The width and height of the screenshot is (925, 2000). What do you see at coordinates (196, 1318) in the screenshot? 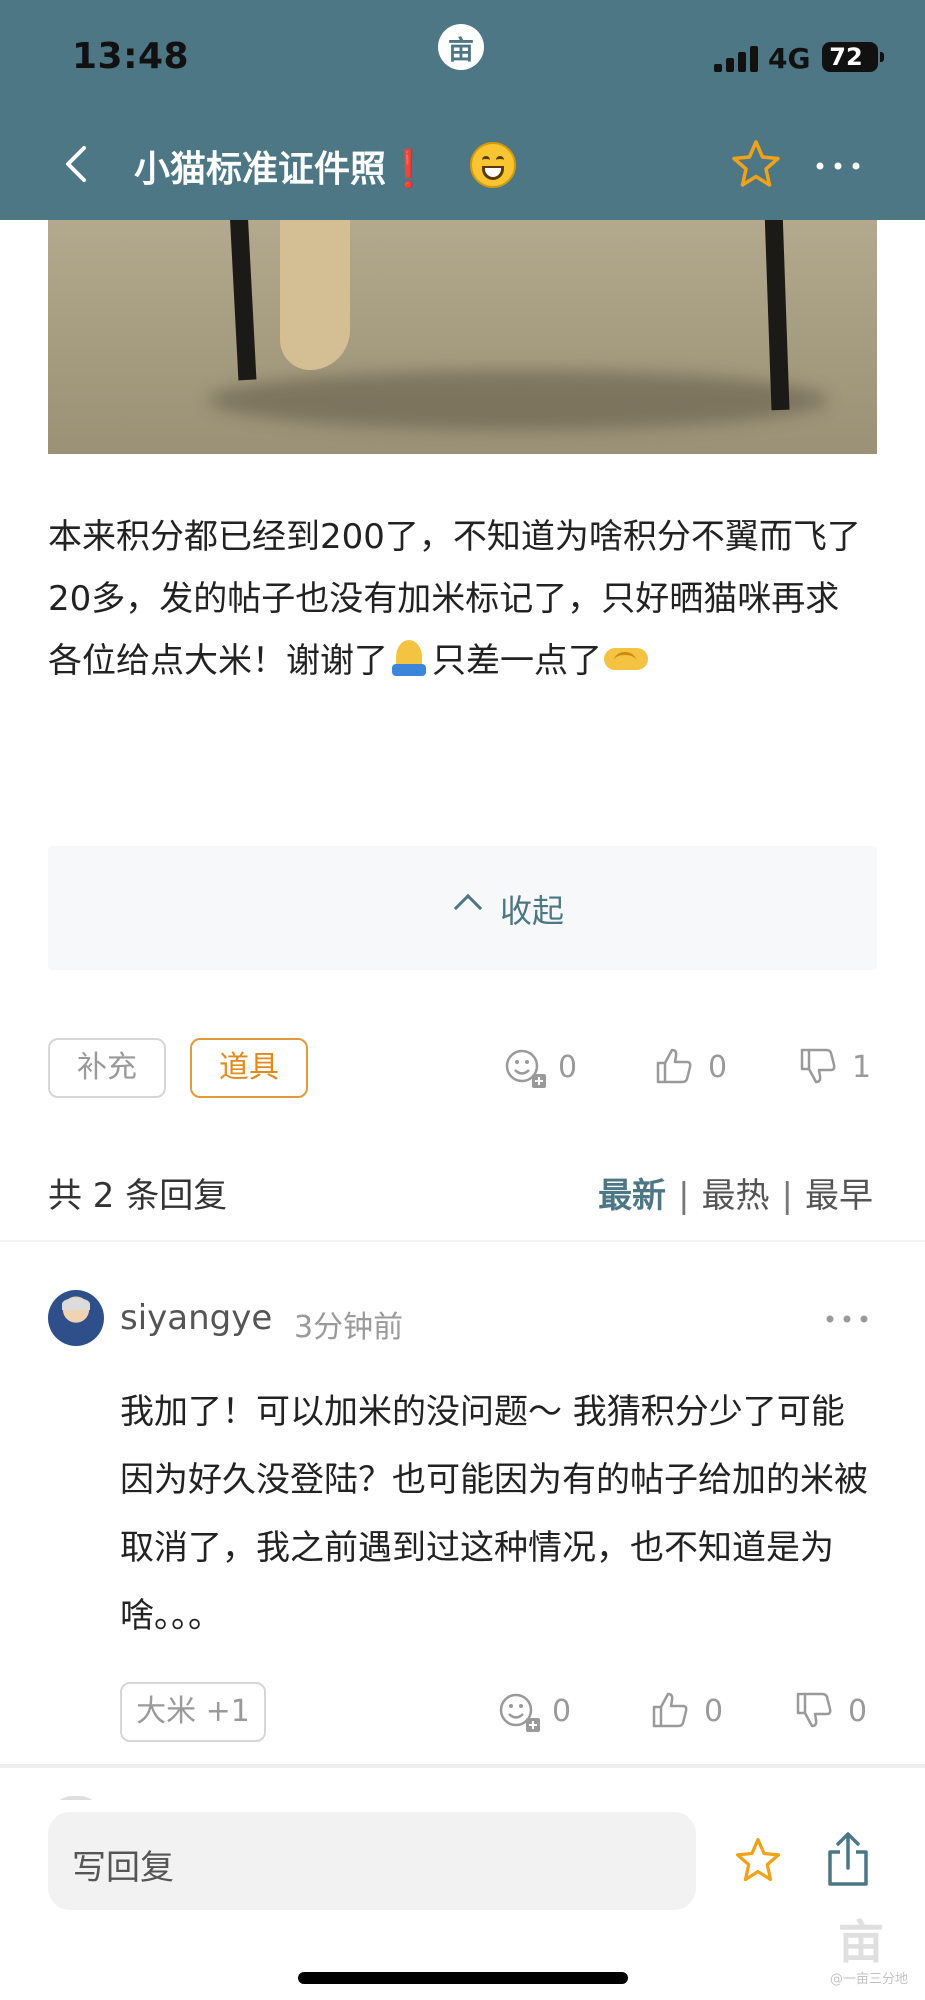
I see `comment-username: siyangye` at bounding box center [196, 1318].